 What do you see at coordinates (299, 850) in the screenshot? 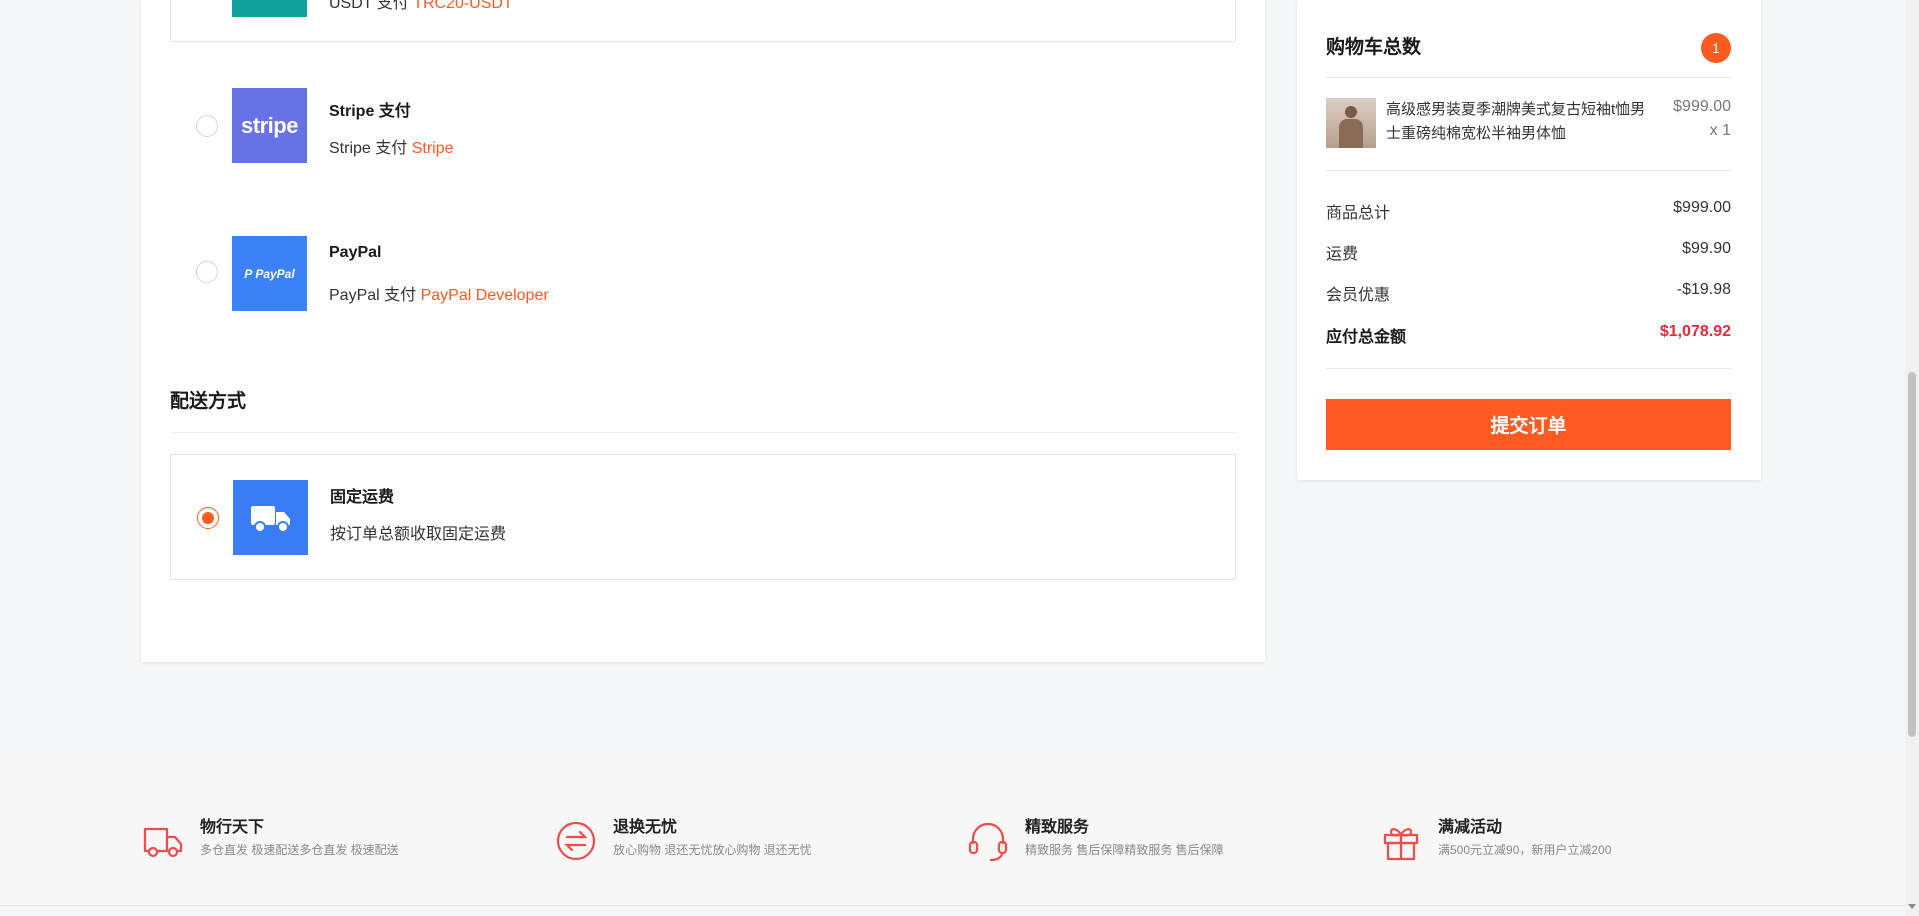
I see `feature-desc: 多仓直发 极速配送多仓直发 极速配送` at bounding box center [299, 850].